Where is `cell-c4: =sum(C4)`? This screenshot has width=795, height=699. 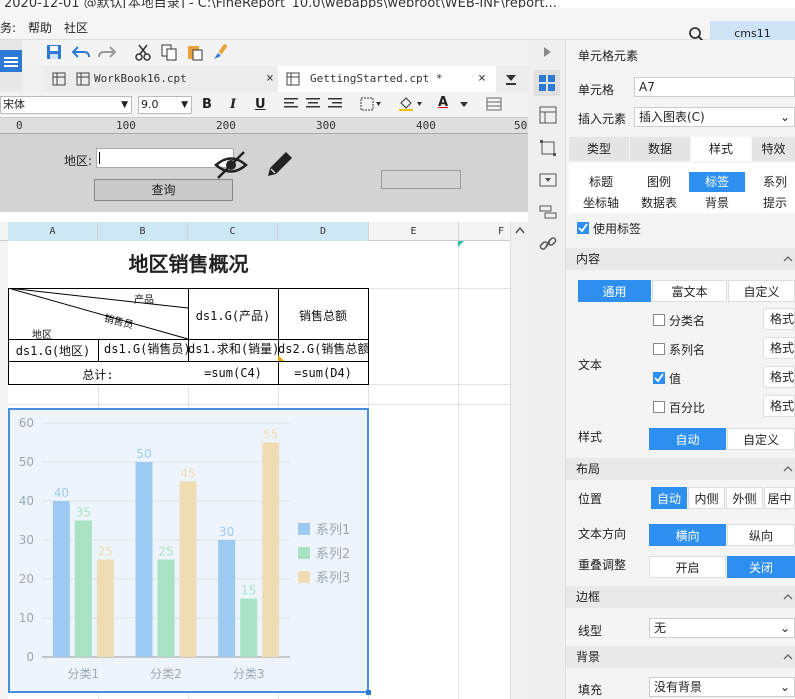
cell-c4: =sum(C4) is located at coordinates (233, 373).